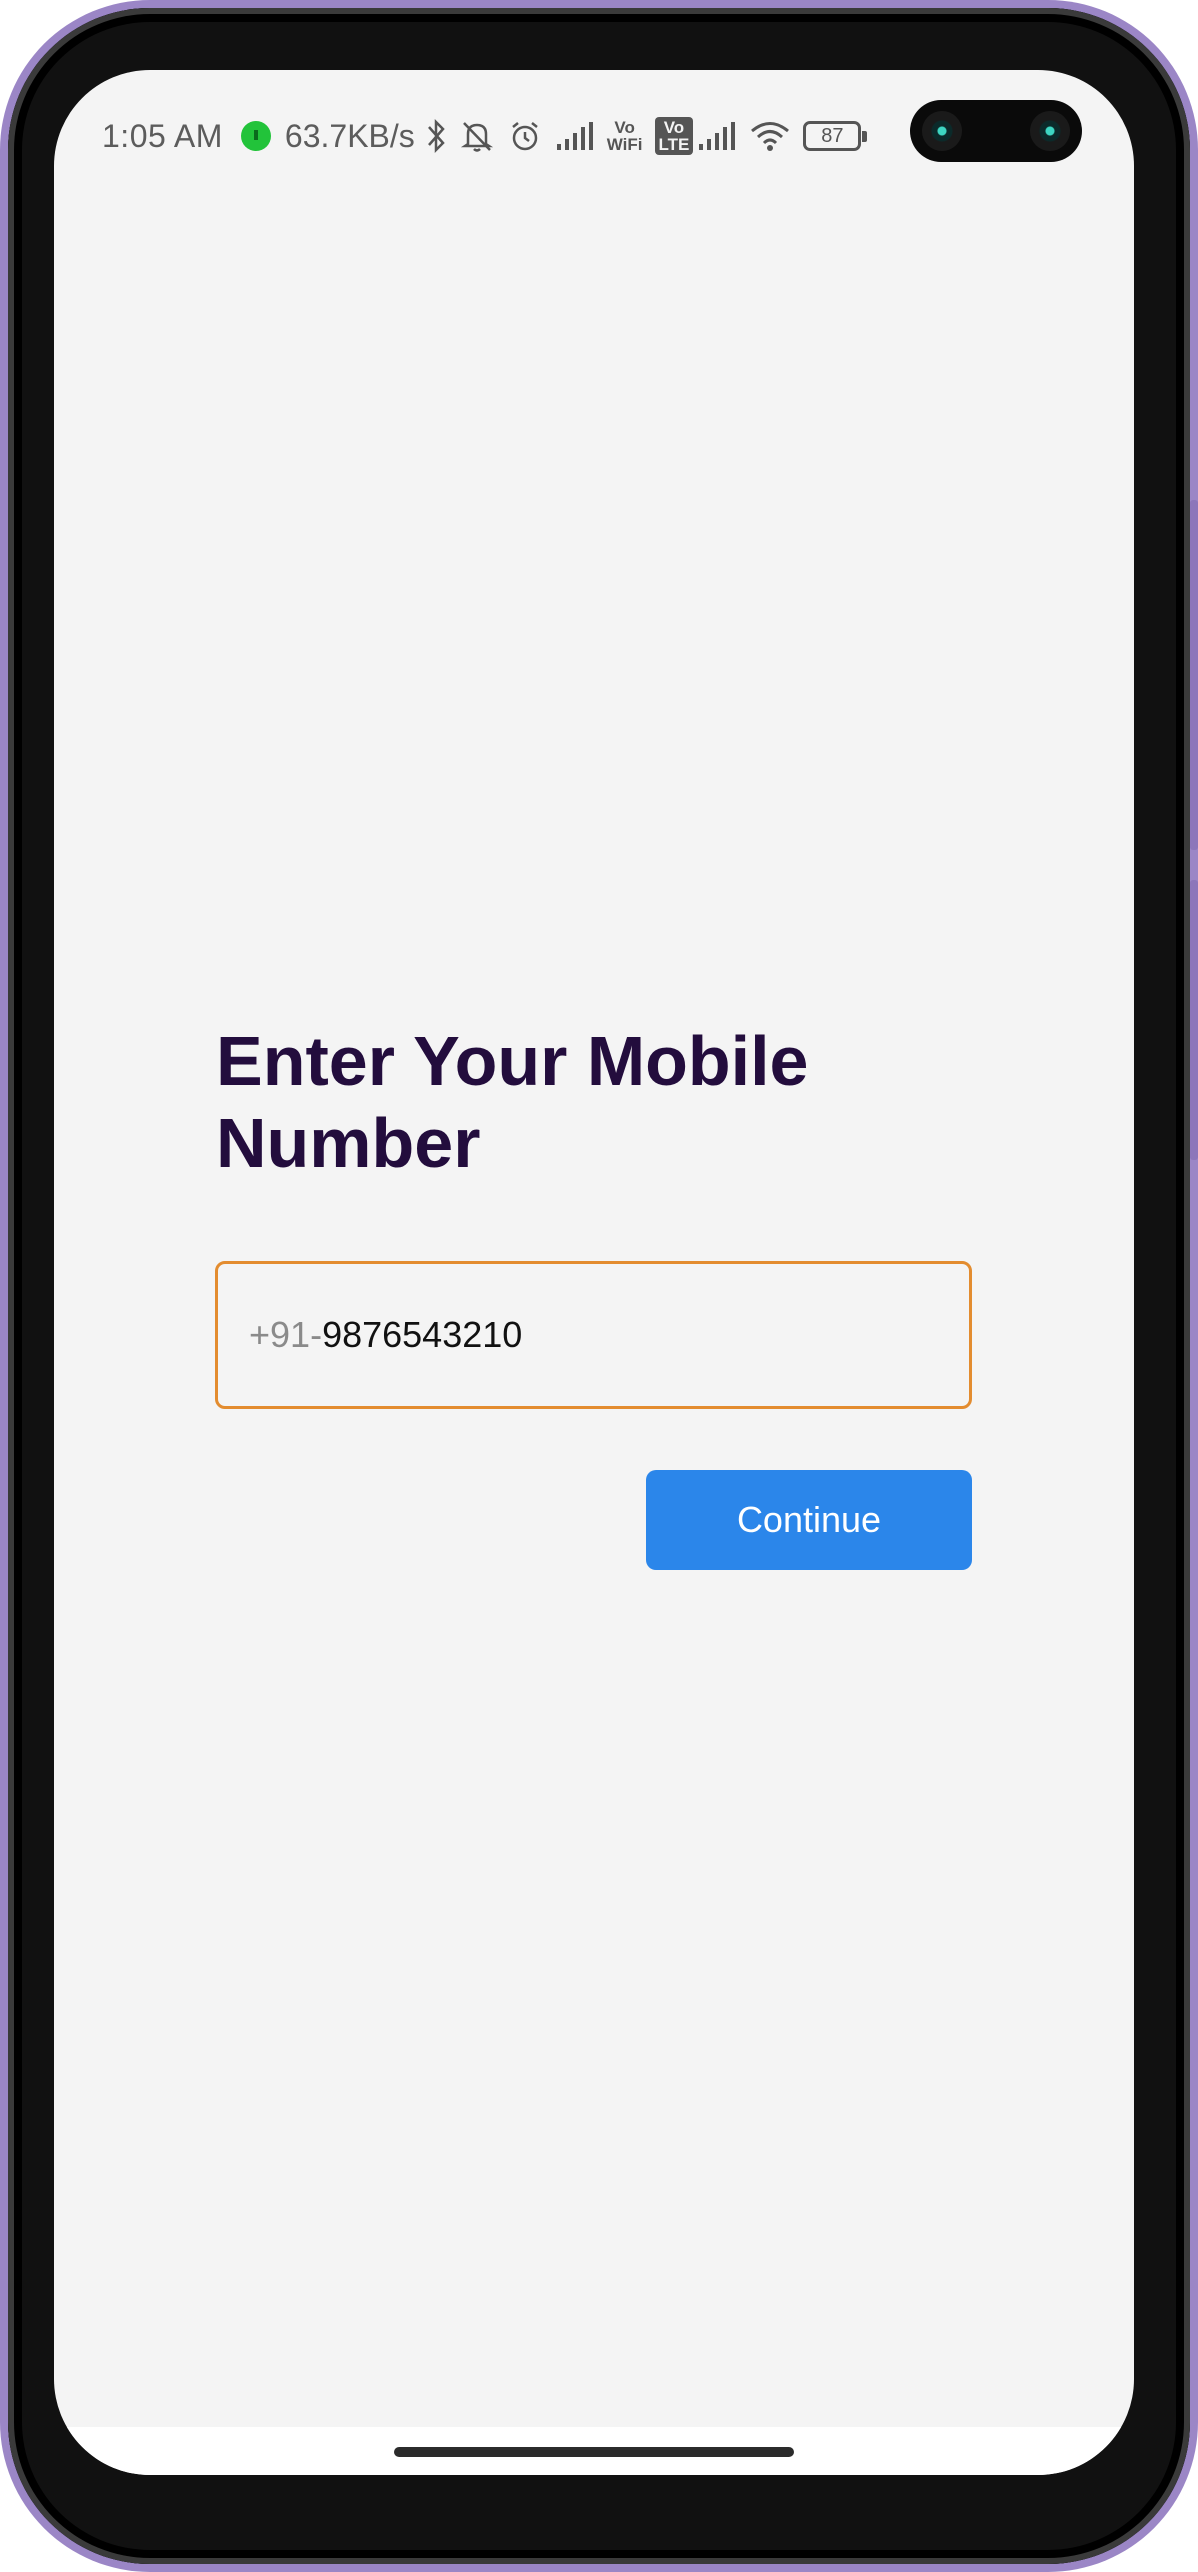 This screenshot has height=2572, width=1198. I want to click on camera-cutout, so click(996, 131).